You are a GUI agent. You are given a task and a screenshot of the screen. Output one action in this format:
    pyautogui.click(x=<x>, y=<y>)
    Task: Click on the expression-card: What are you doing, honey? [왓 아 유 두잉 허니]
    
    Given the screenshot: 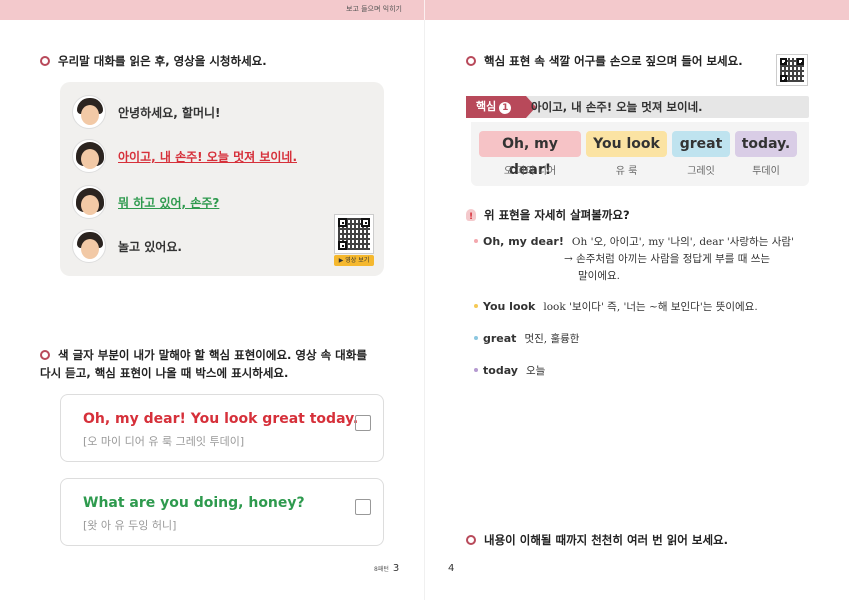 What is the action you would take?
    pyautogui.click(x=222, y=512)
    